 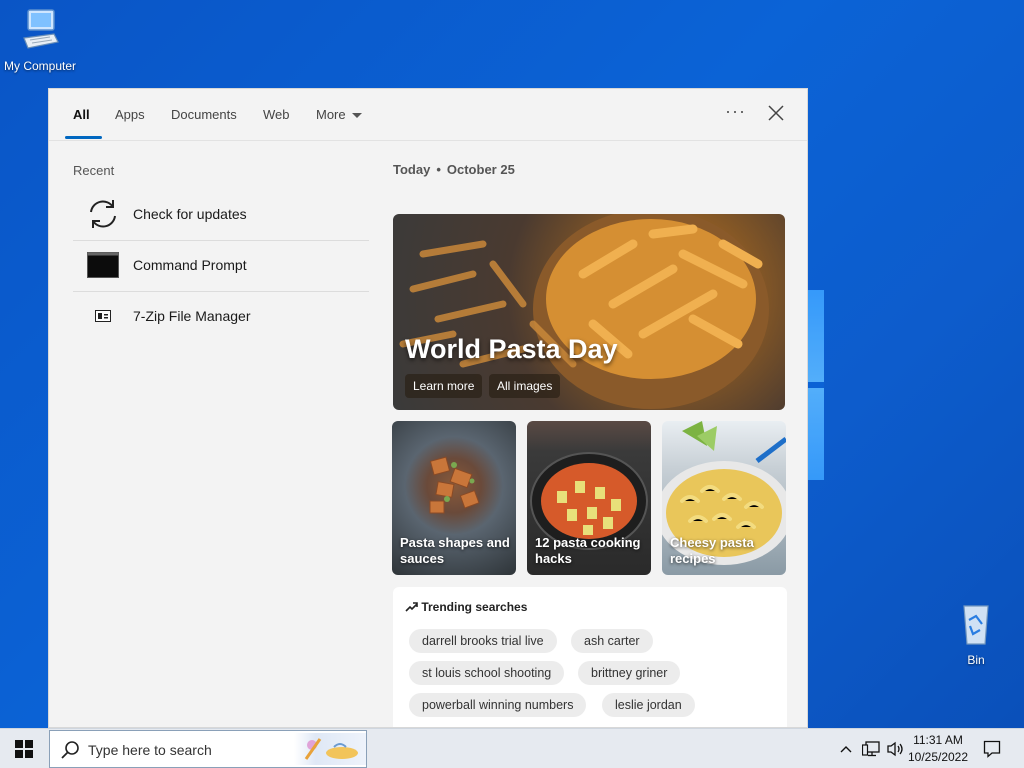 I want to click on recent-item-label: Check for updates, so click(x=190, y=214).